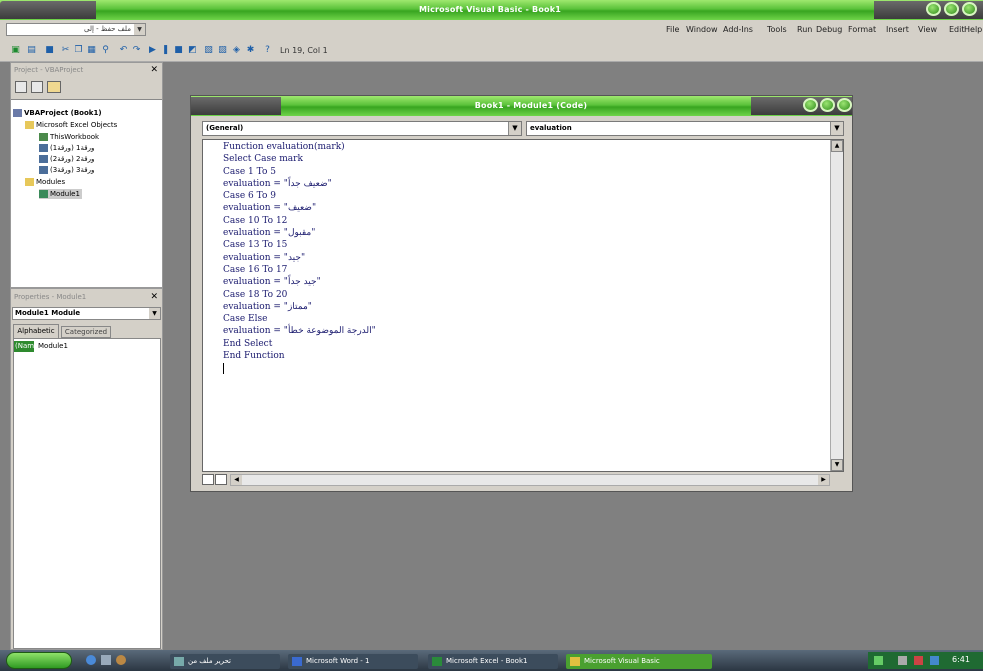  I want to click on minimize-button, so click(933, 9).